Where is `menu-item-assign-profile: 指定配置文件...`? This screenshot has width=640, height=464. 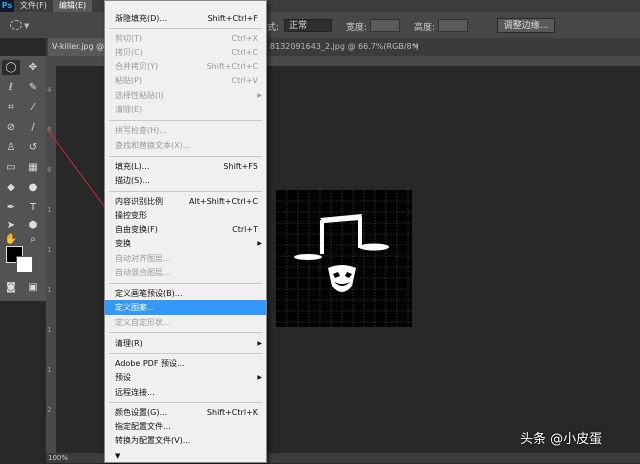 menu-item-assign-profile: 指定配置文件... is located at coordinates (185, 426).